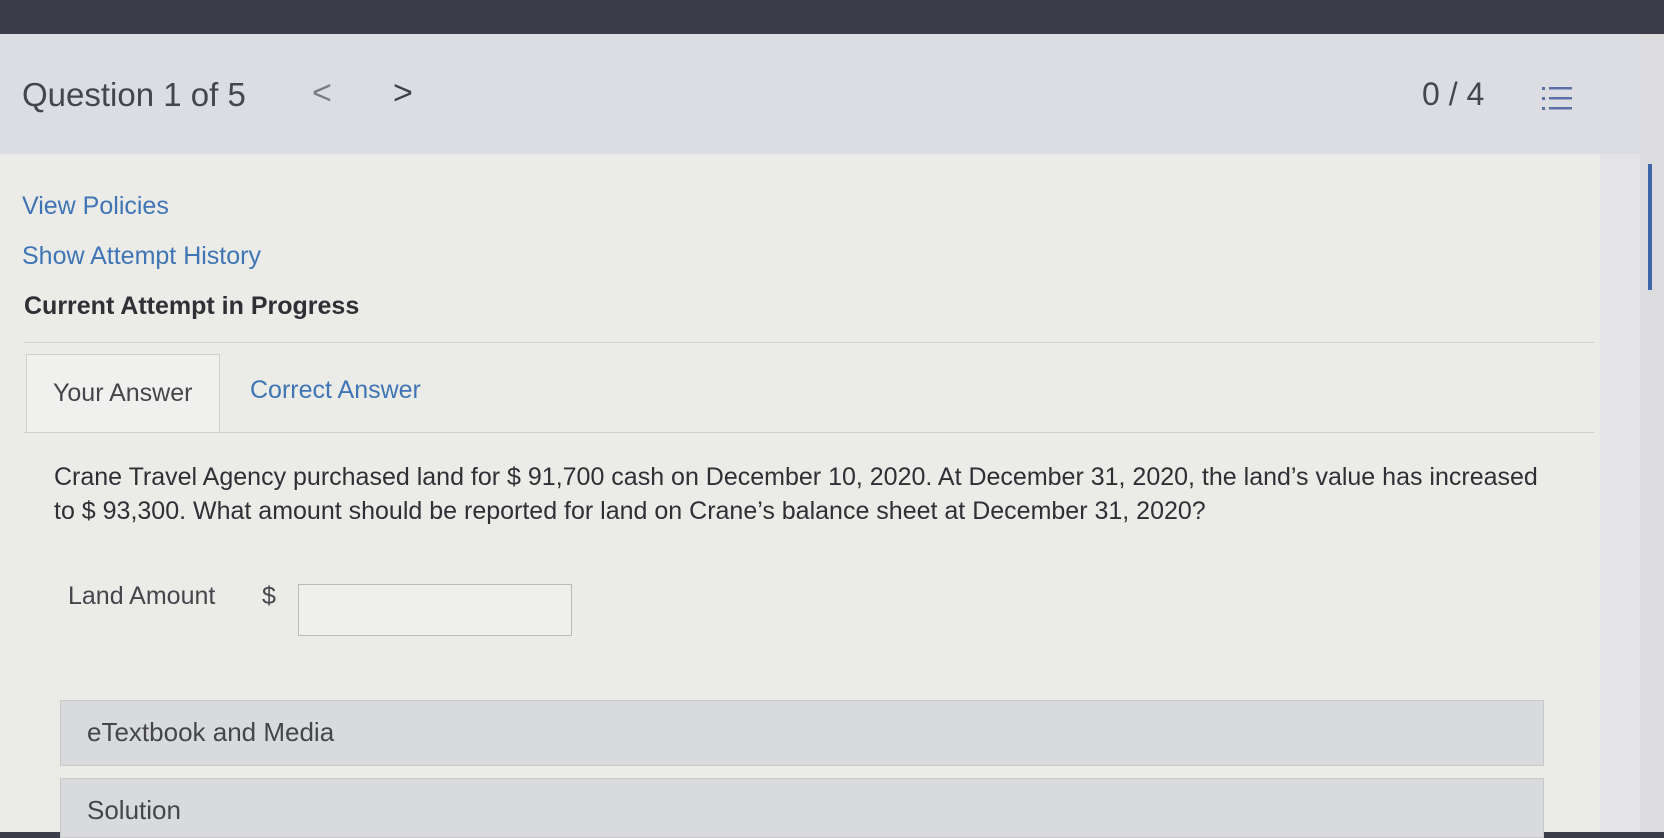  What do you see at coordinates (1650, 227) in the screenshot?
I see `scrollbar-thumb` at bounding box center [1650, 227].